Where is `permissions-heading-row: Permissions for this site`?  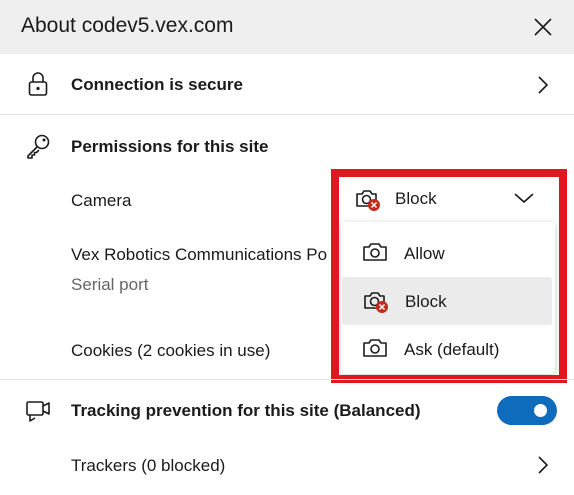
permissions-heading-row: Permissions for this site is located at coordinates (287, 145).